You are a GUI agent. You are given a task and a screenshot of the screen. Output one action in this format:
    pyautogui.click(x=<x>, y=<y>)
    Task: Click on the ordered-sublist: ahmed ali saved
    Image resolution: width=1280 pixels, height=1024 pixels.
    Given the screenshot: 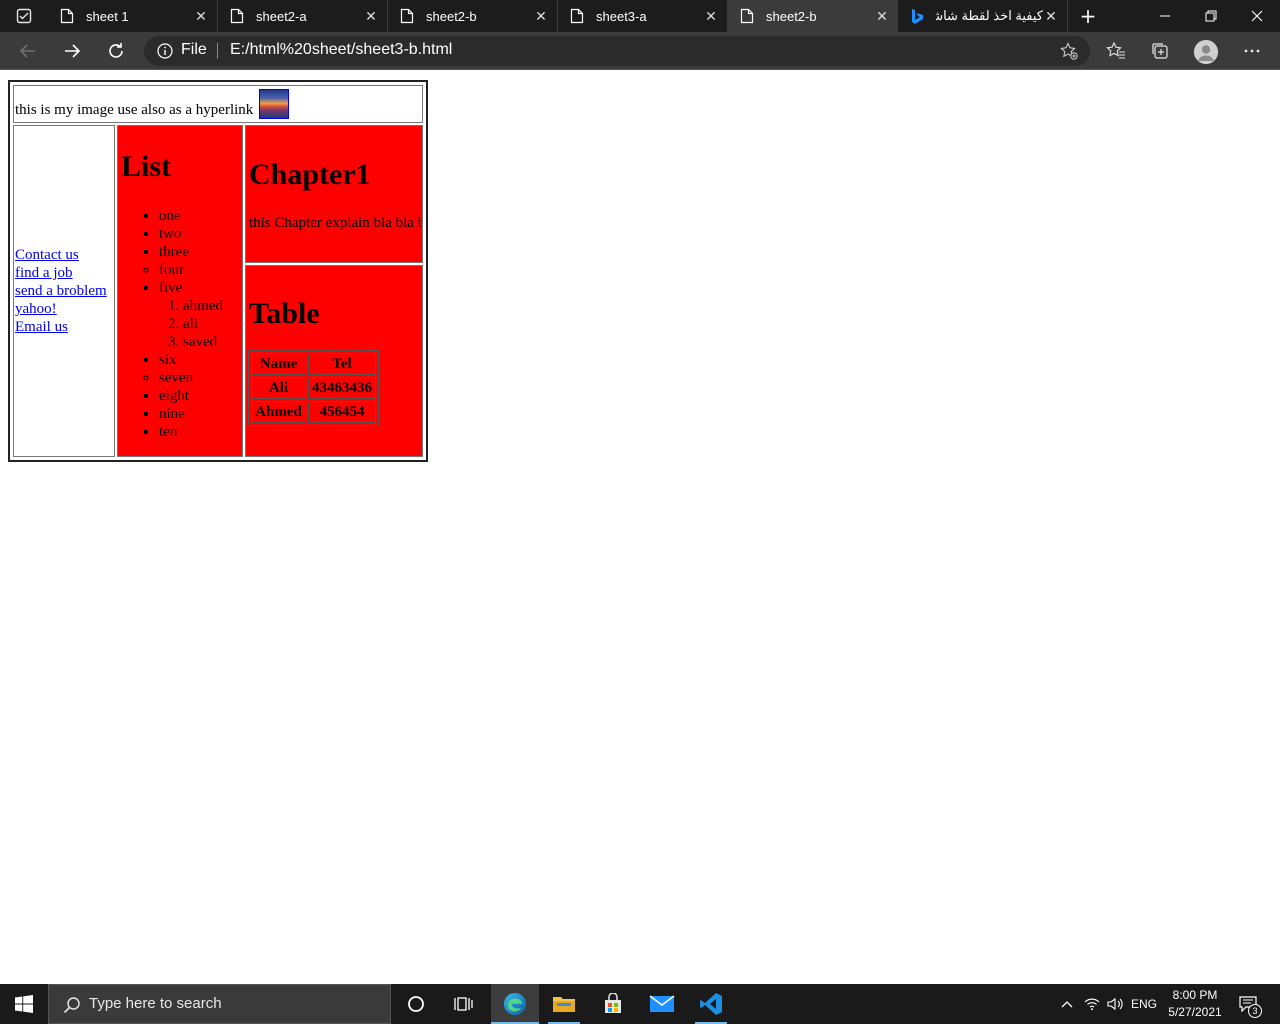 What is the action you would take?
    pyautogui.click(x=200, y=324)
    